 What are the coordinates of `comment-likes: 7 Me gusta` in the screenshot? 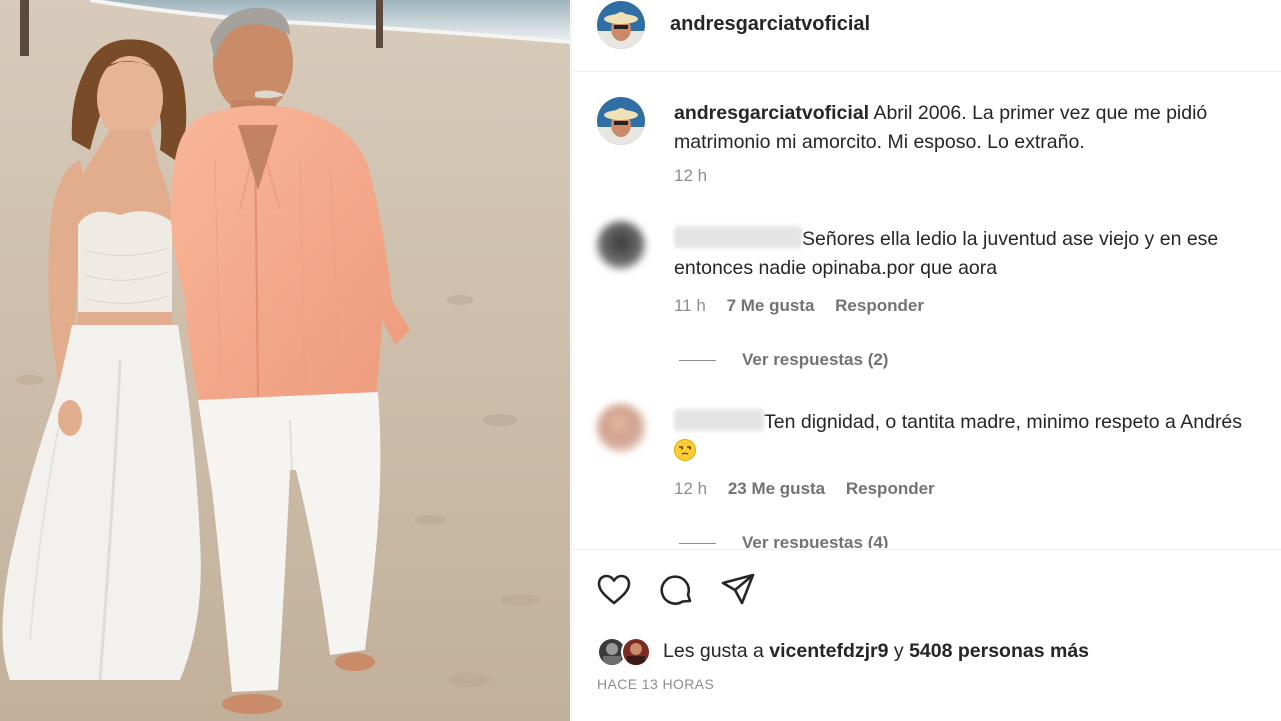 It's located at (771, 305).